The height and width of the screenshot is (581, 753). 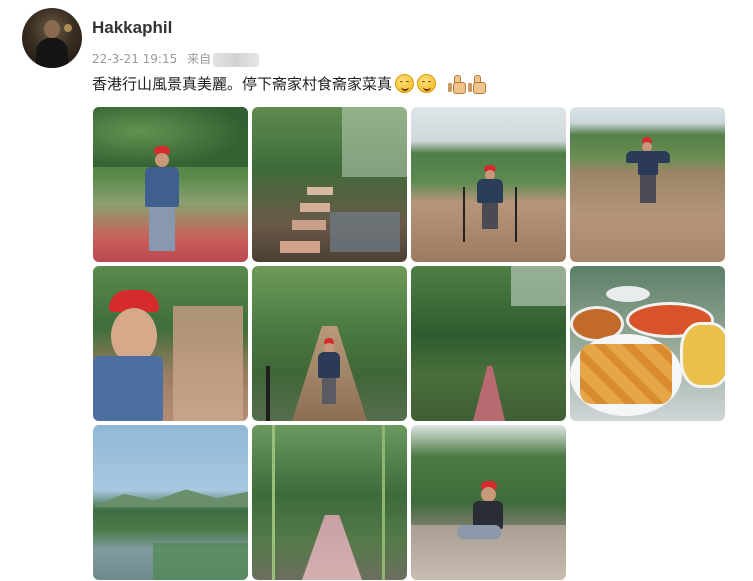 What do you see at coordinates (329, 502) in the screenshot?
I see `photo-bamboo-path` at bounding box center [329, 502].